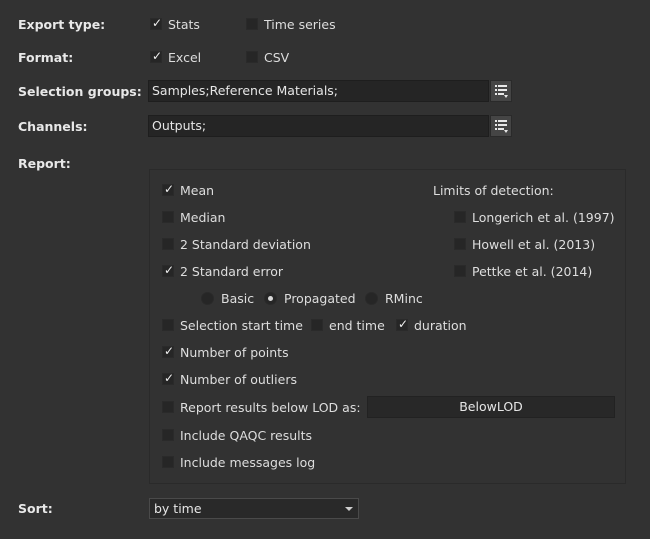 The height and width of the screenshot is (539, 650). What do you see at coordinates (460, 271) in the screenshot?
I see `lod-pettke-checkbox` at bounding box center [460, 271].